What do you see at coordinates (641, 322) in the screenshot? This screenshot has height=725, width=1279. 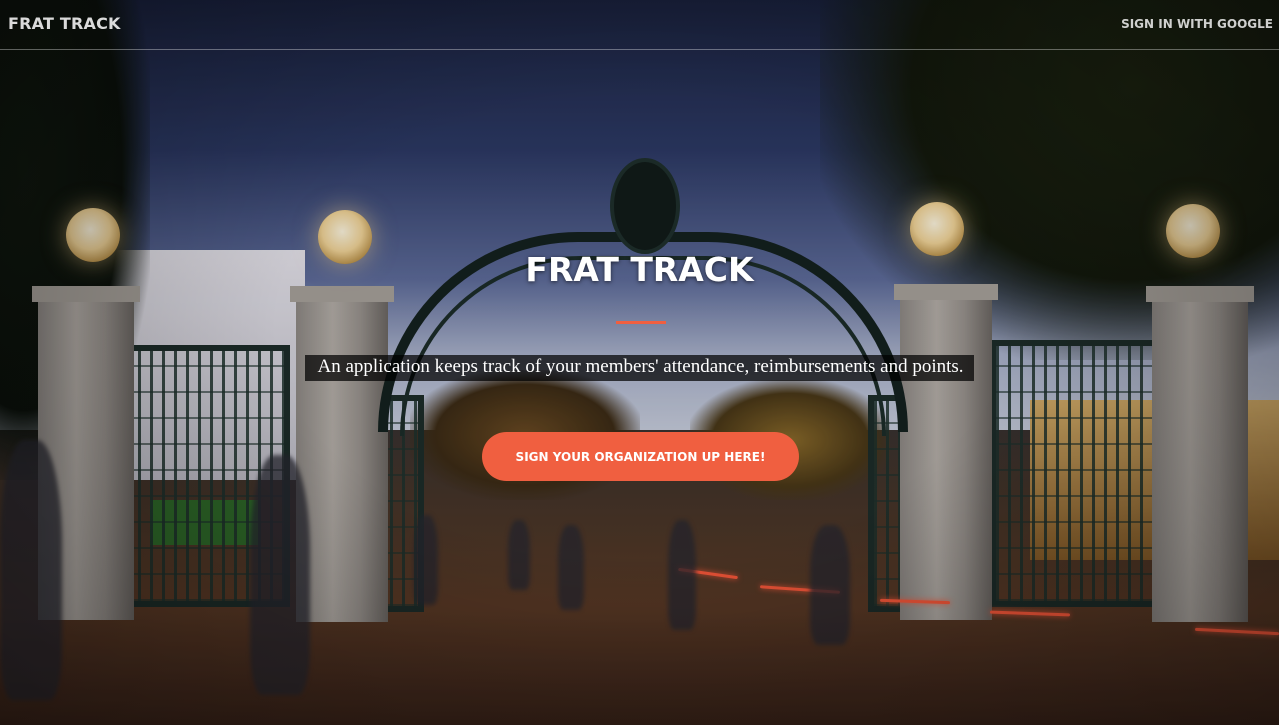 I see `title-divider` at bounding box center [641, 322].